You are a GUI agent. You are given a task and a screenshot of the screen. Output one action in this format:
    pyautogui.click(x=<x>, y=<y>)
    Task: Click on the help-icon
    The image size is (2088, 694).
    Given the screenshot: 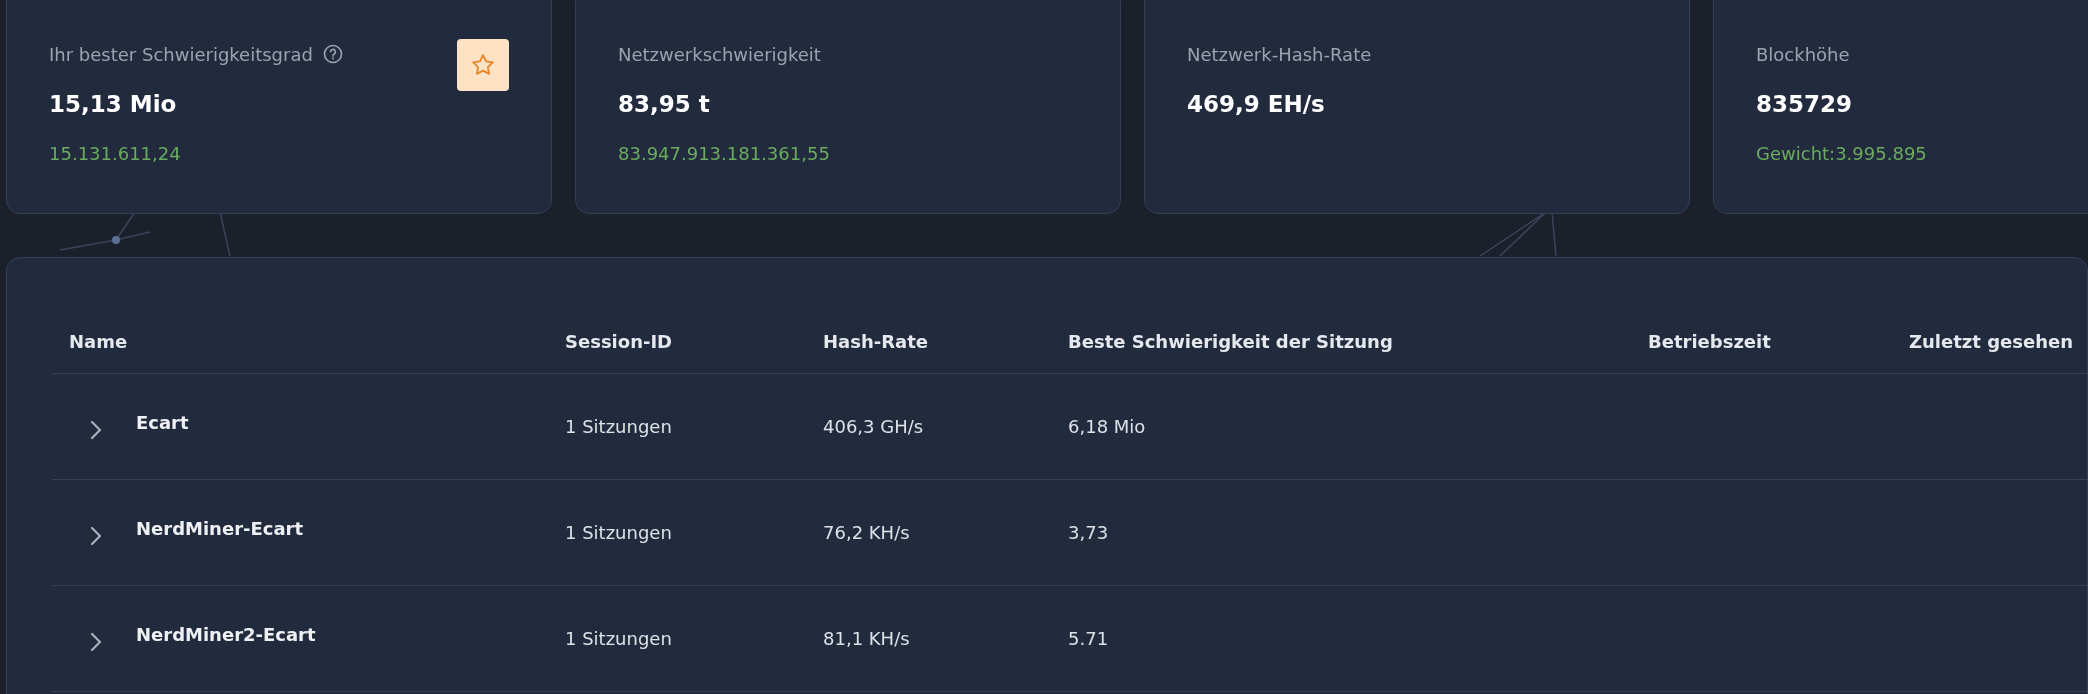 What is the action you would take?
    pyautogui.click(x=332, y=54)
    